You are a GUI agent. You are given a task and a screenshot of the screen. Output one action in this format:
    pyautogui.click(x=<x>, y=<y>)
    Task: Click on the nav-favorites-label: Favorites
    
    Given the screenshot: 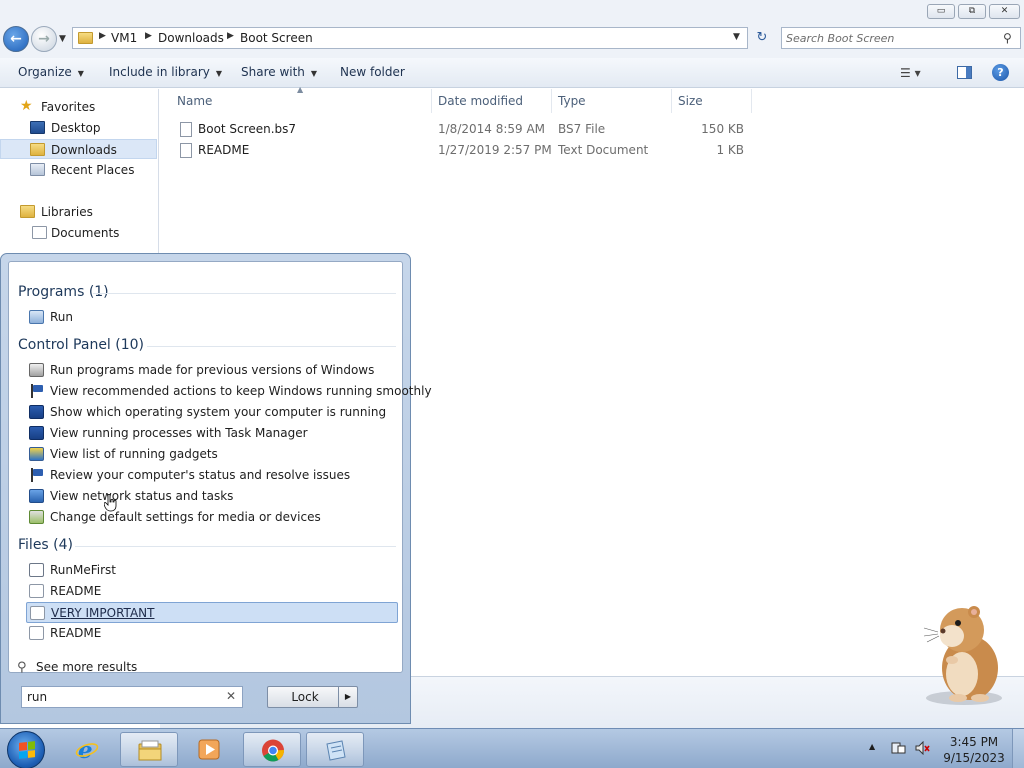 What is the action you would take?
    pyautogui.click(x=68, y=107)
    